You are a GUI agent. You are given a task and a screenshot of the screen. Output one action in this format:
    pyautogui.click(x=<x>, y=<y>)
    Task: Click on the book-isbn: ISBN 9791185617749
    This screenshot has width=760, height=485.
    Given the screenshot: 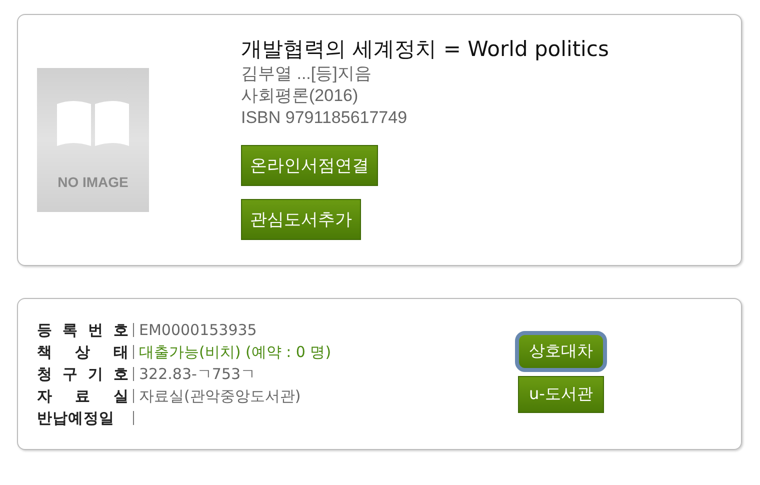 What is the action you would take?
    pyautogui.click(x=324, y=118)
    